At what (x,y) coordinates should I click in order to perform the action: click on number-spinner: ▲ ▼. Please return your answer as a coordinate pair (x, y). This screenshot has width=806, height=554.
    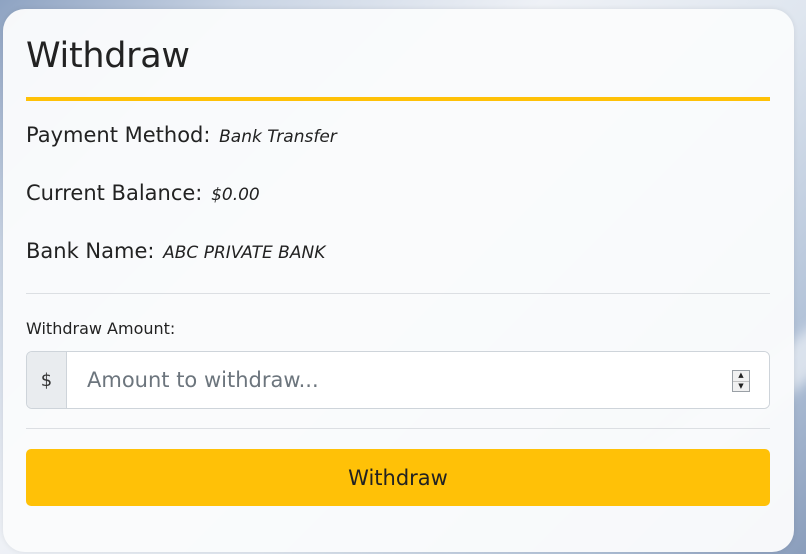
    Looking at the image, I should click on (741, 381).